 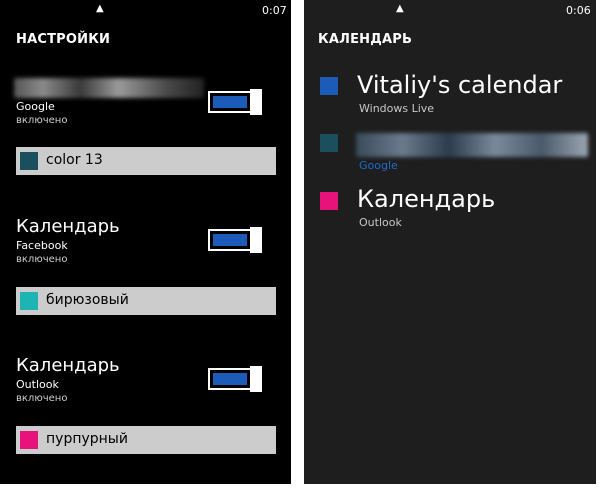 What do you see at coordinates (274, 10) in the screenshot?
I see `status-time: 0:07` at bounding box center [274, 10].